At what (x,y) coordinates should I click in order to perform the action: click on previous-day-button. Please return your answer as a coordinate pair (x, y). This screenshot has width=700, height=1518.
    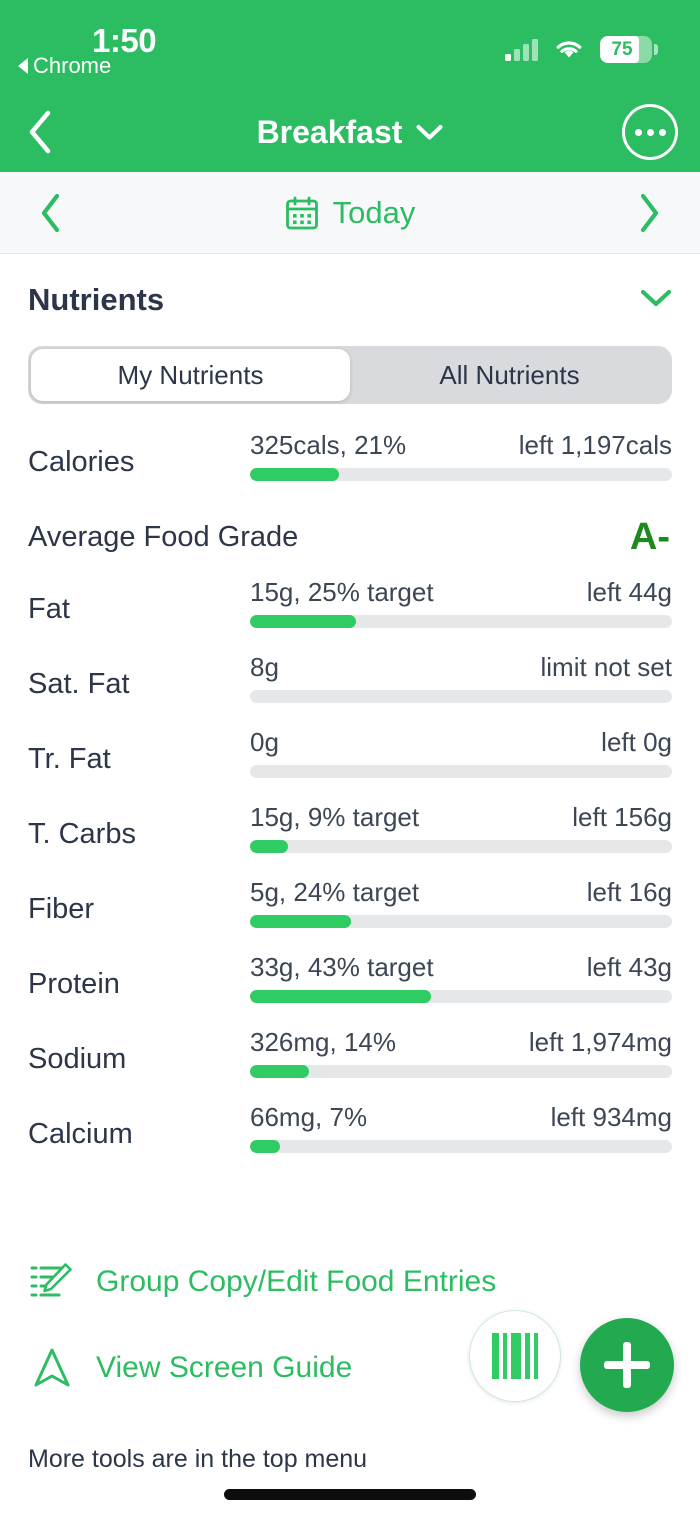
    Looking at the image, I should click on (51, 213).